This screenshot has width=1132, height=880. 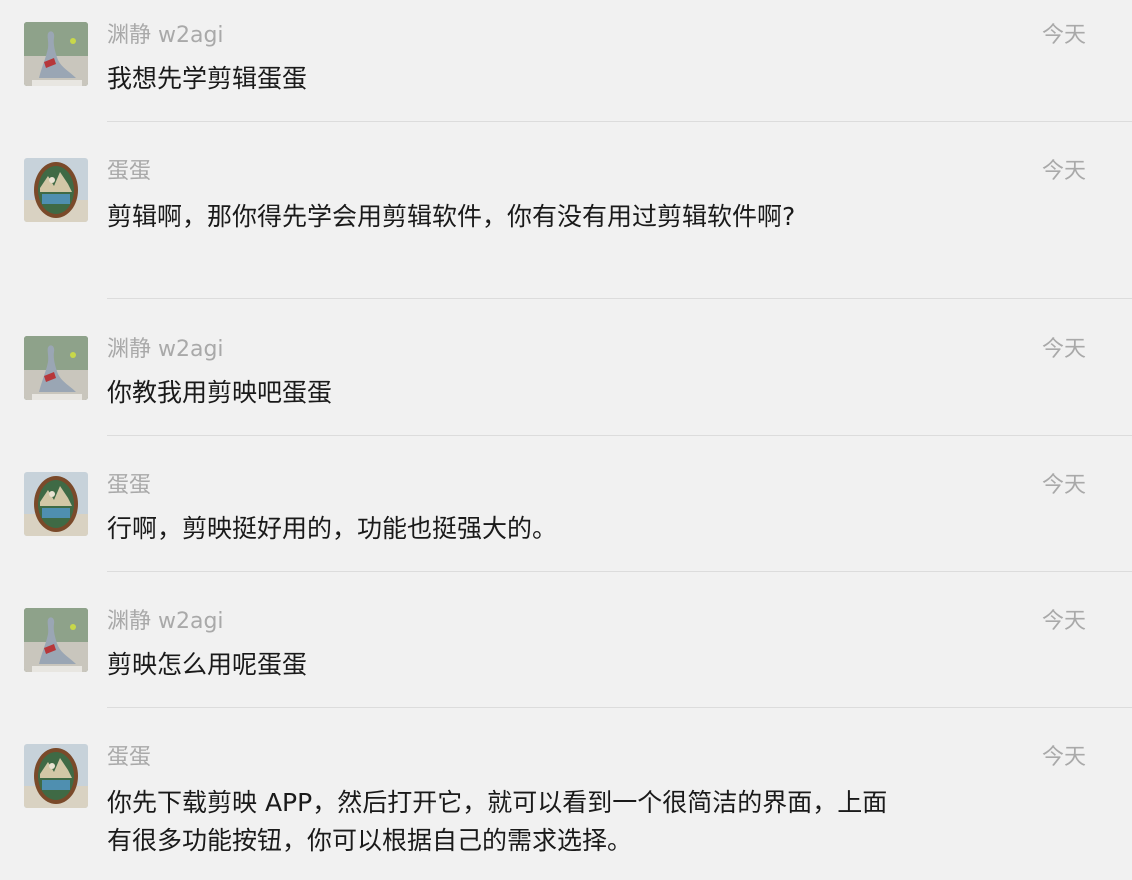 What do you see at coordinates (451, 216) in the screenshot?
I see `message-text: 剪辑啊，那你得先学会用剪辑软件，你有没有用过剪辑软件啊?` at bounding box center [451, 216].